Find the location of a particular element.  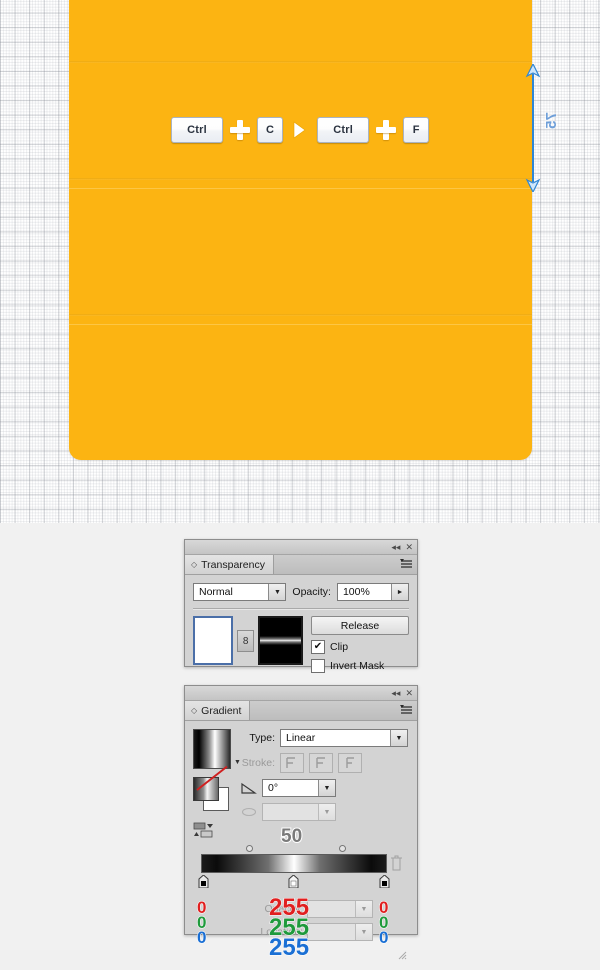

chevron-right-svg is located at coordinates (299, 130).